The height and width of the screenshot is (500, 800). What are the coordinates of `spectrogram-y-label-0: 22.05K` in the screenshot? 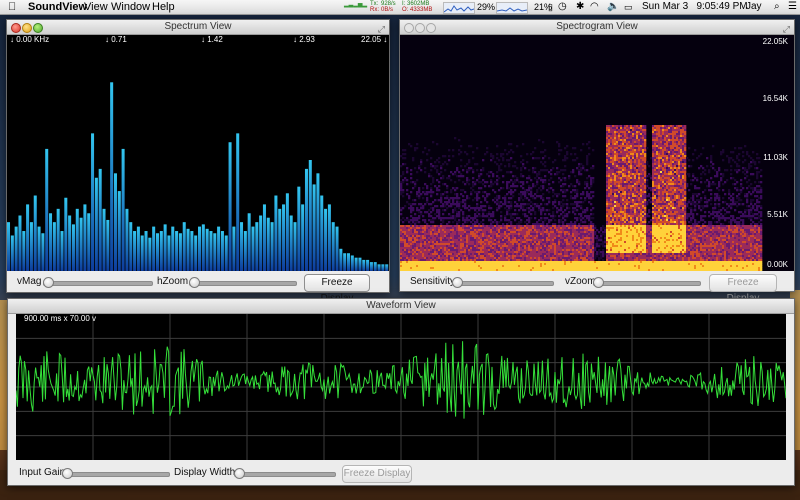 It's located at (775, 41).